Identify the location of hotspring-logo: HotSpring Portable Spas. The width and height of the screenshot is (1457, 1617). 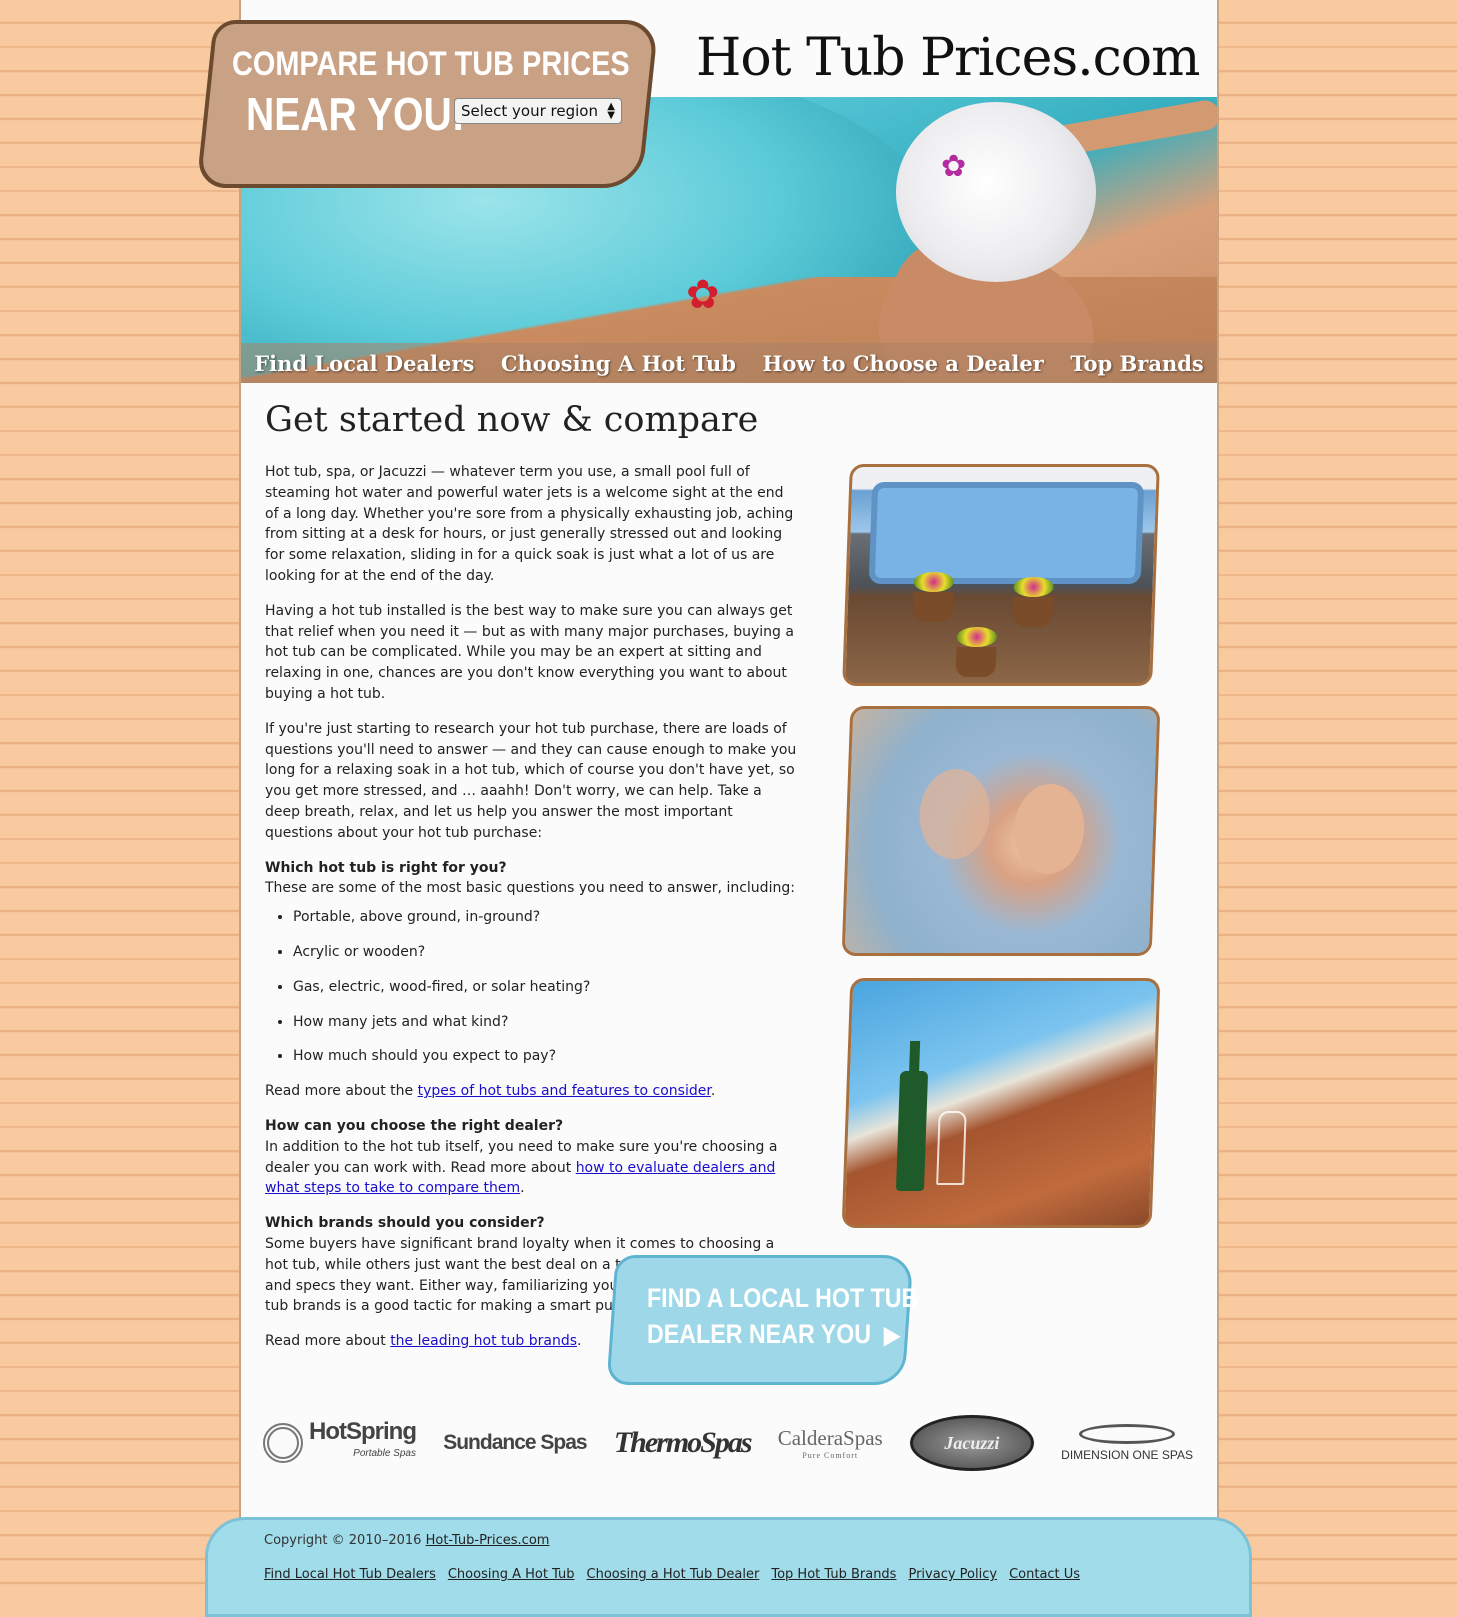
(340, 1441).